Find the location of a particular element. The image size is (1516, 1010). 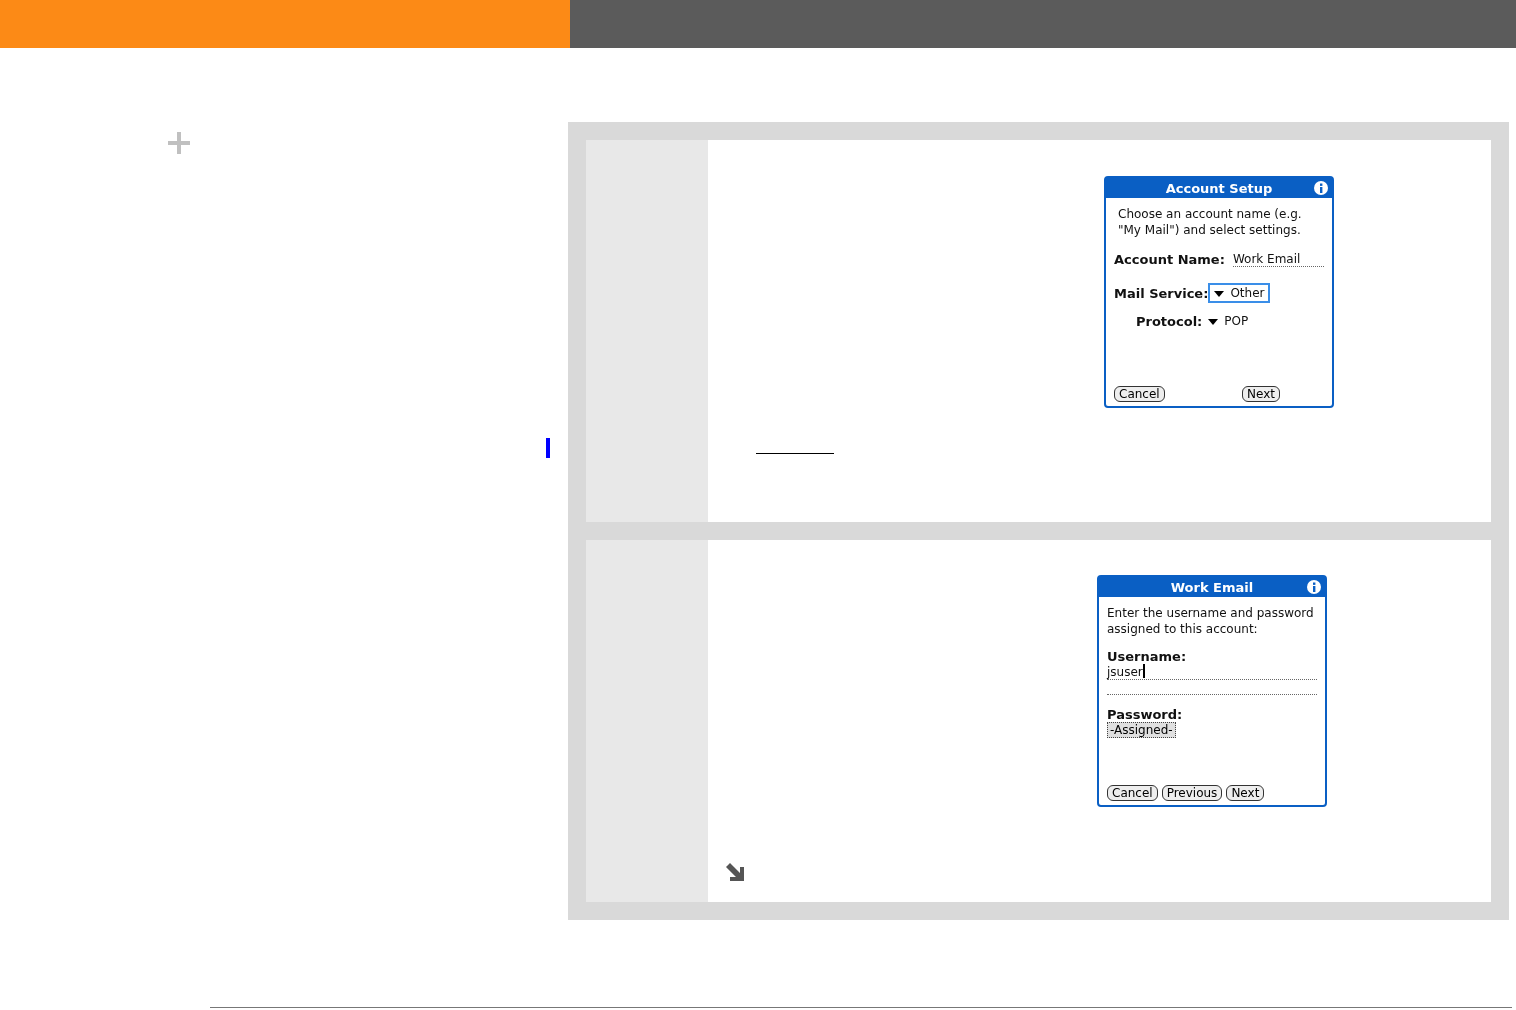

field-label: Mail Service: is located at coordinates (1161, 293).